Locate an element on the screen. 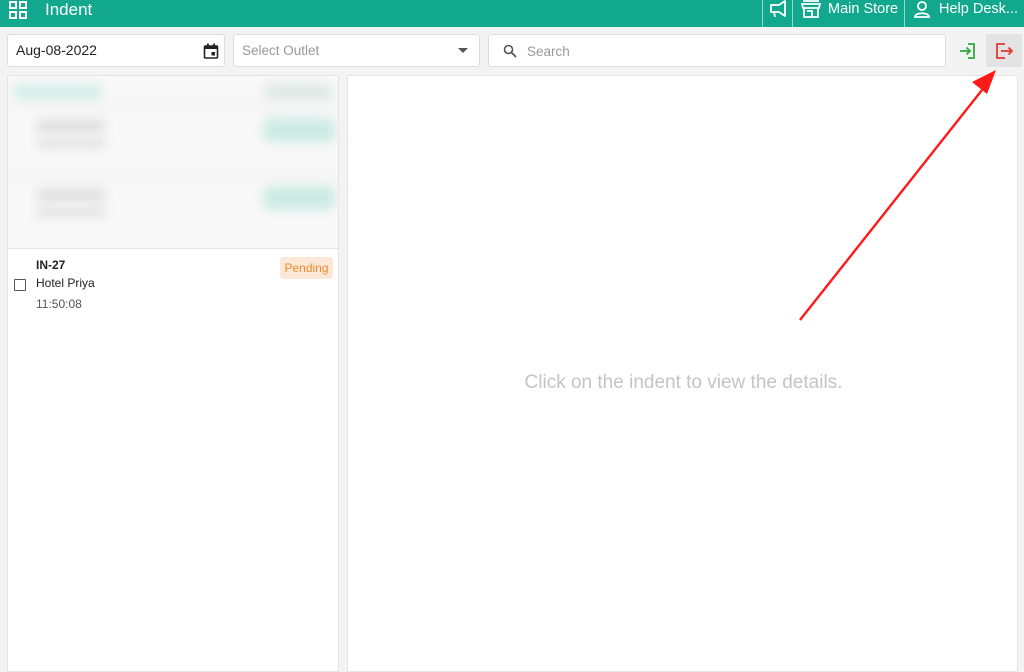 The image size is (1024, 672). grid-icon is located at coordinates (18, 11).